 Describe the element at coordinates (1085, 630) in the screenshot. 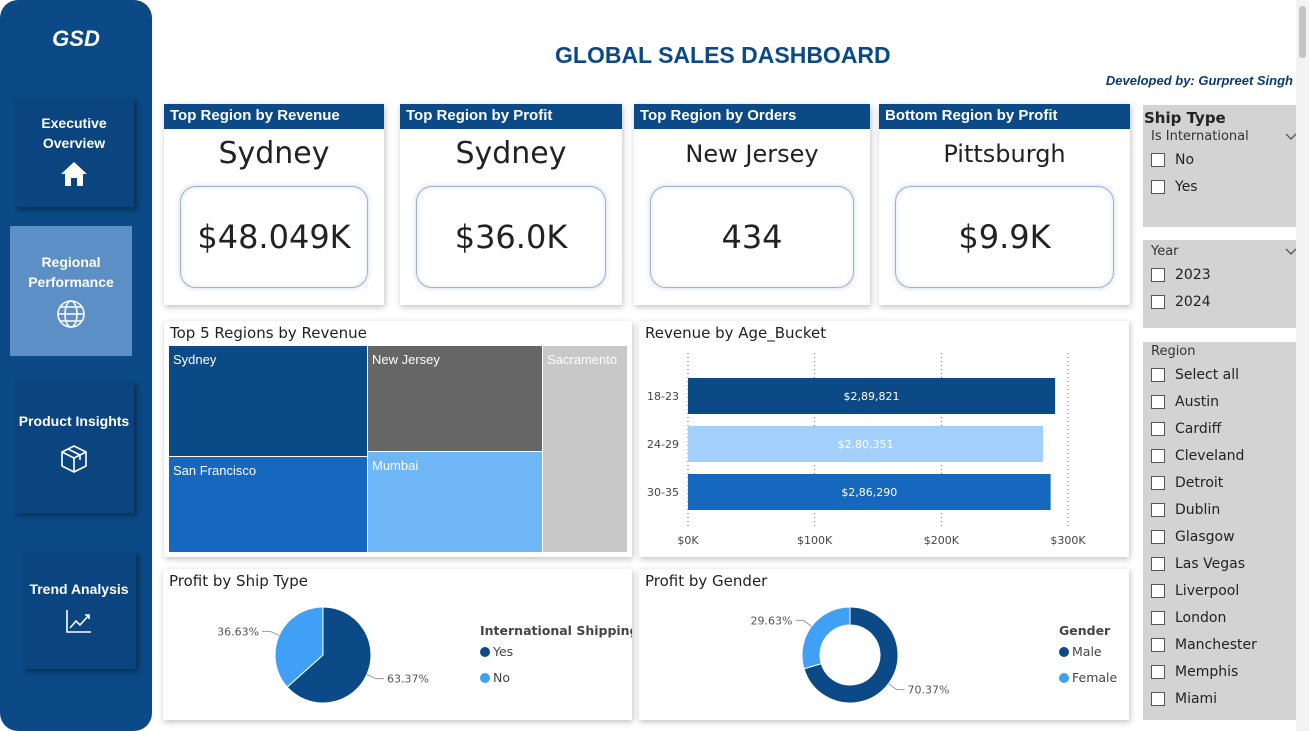

I see `legend-title: Gender` at that location.